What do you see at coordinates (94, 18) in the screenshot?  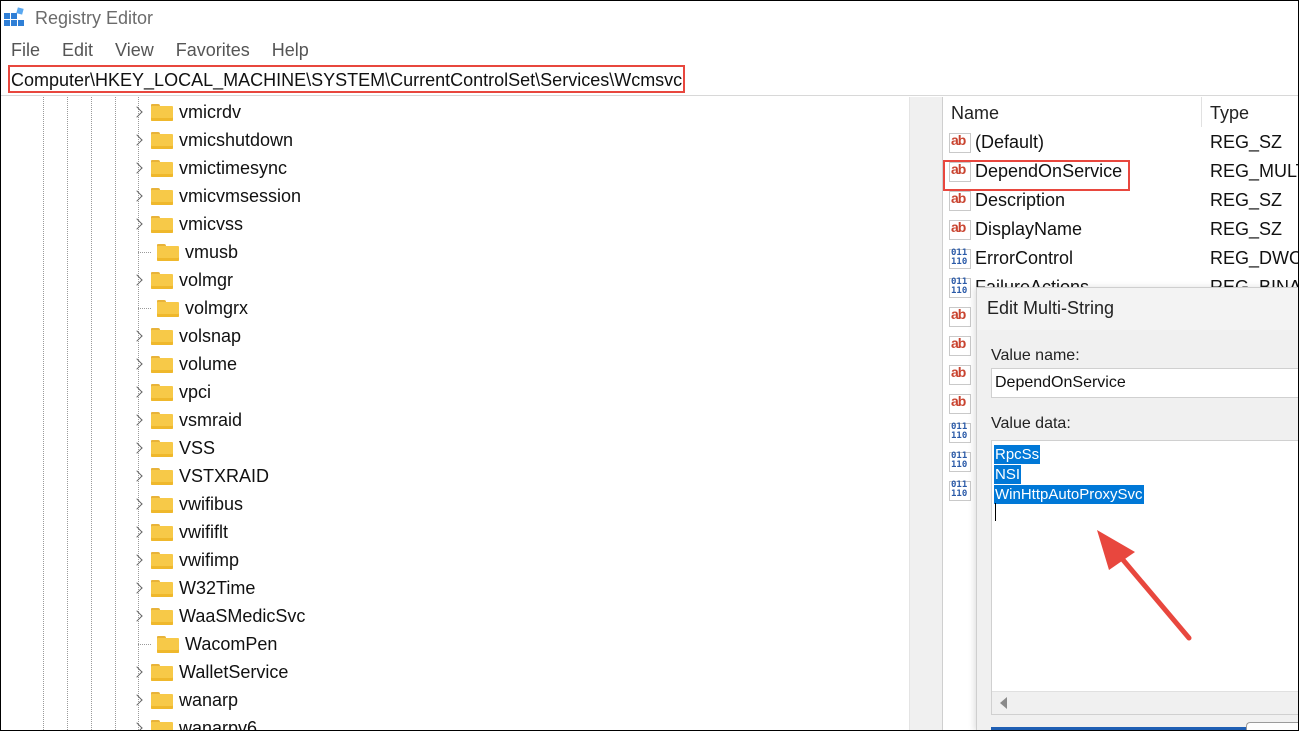 I see `window-title: Registry Editor` at bounding box center [94, 18].